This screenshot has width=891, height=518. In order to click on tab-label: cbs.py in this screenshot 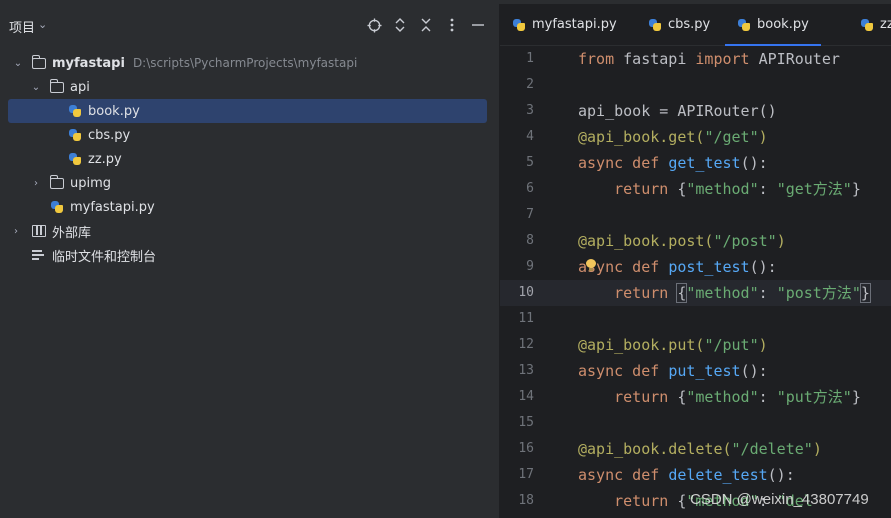, I will do `click(689, 24)`.